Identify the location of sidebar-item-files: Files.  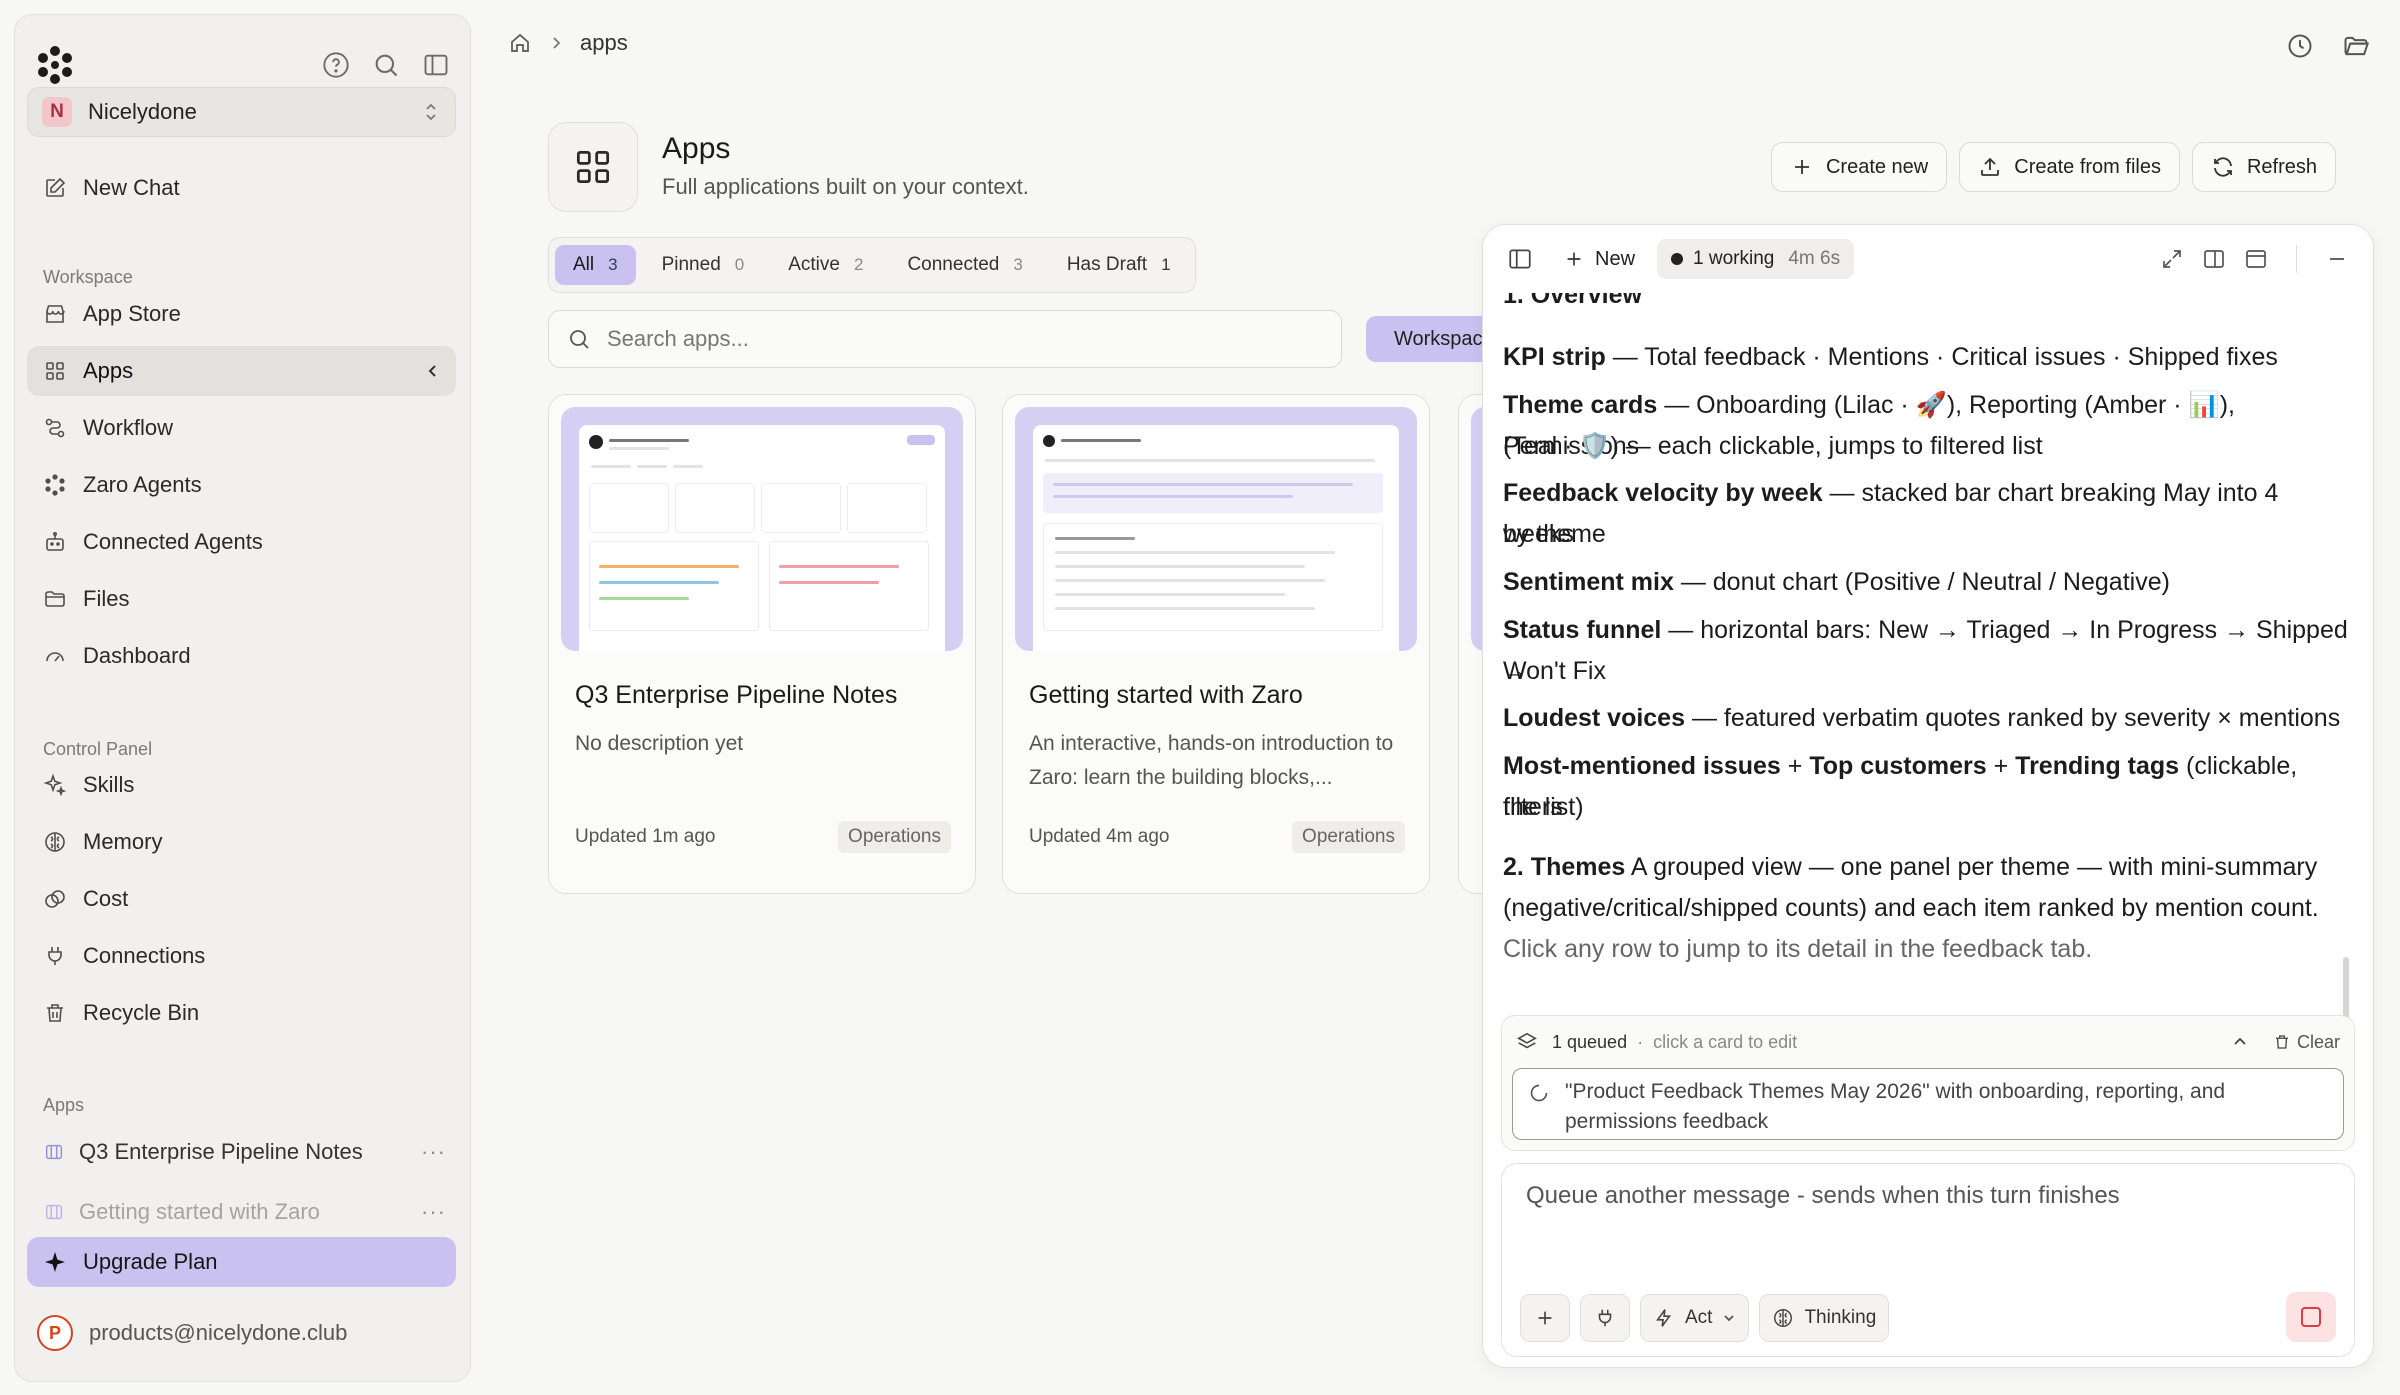
(241, 599).